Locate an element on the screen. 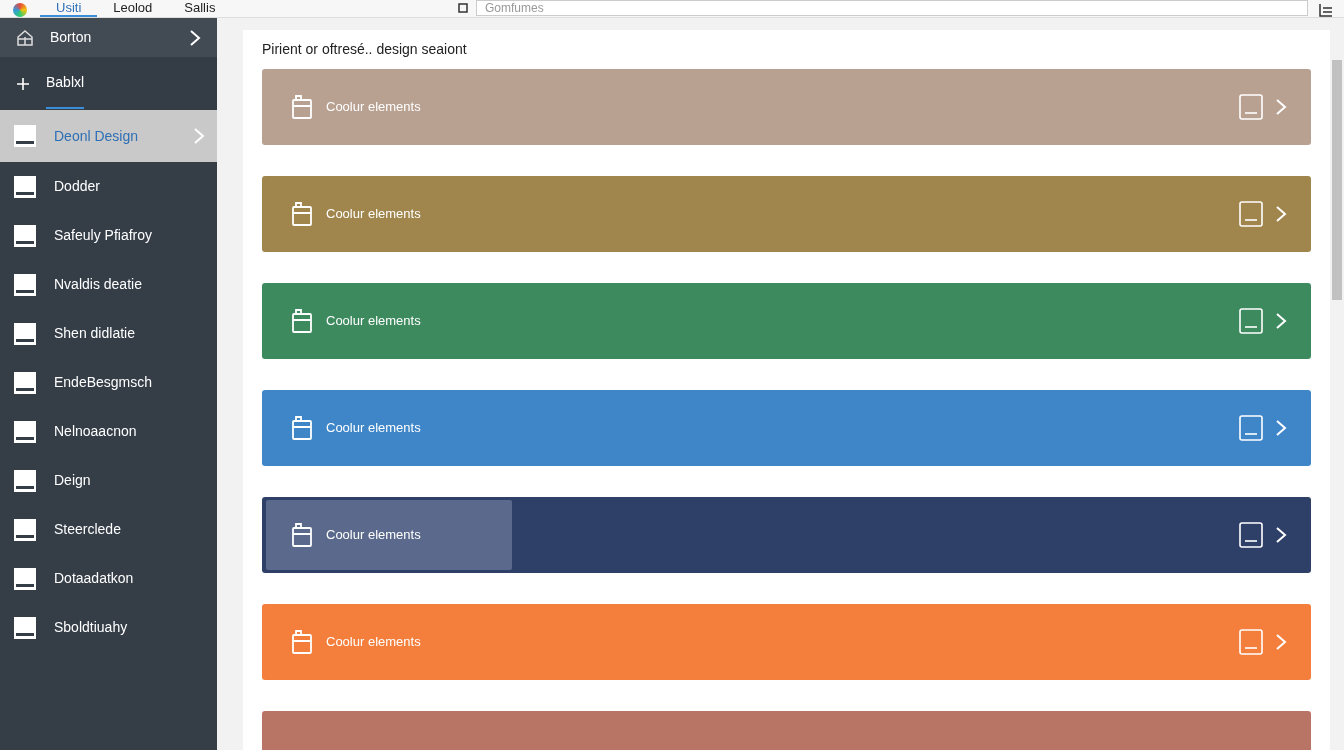 The width and height of the screenshot is (1344, 750). sidebar-item: Steerclede is located at coordinates (108, 529).